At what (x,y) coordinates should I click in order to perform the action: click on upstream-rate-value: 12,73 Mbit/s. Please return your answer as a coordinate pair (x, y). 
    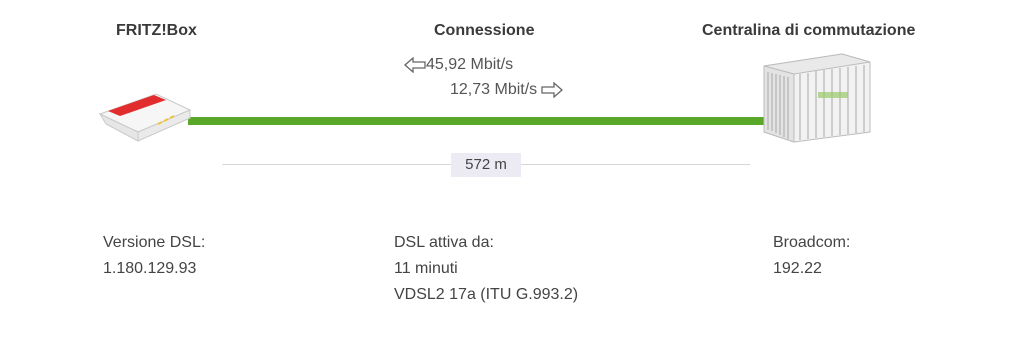
    Looking at the image, I should click on (494, 89).